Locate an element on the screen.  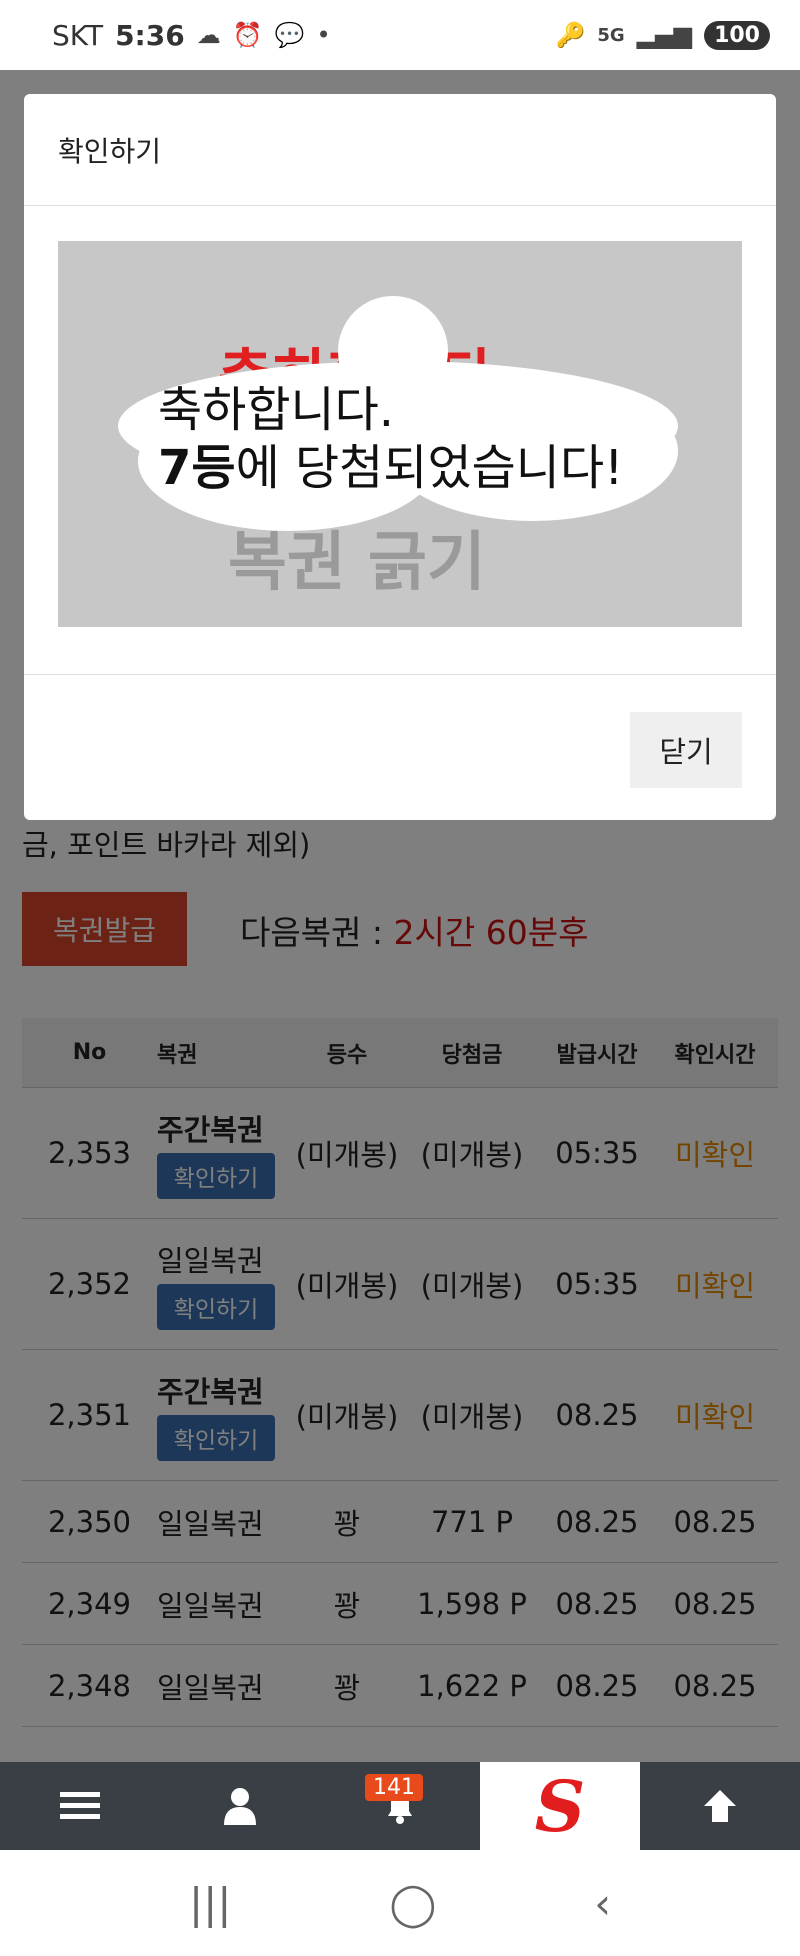
profile-button is located at coordinates (240, 1806).